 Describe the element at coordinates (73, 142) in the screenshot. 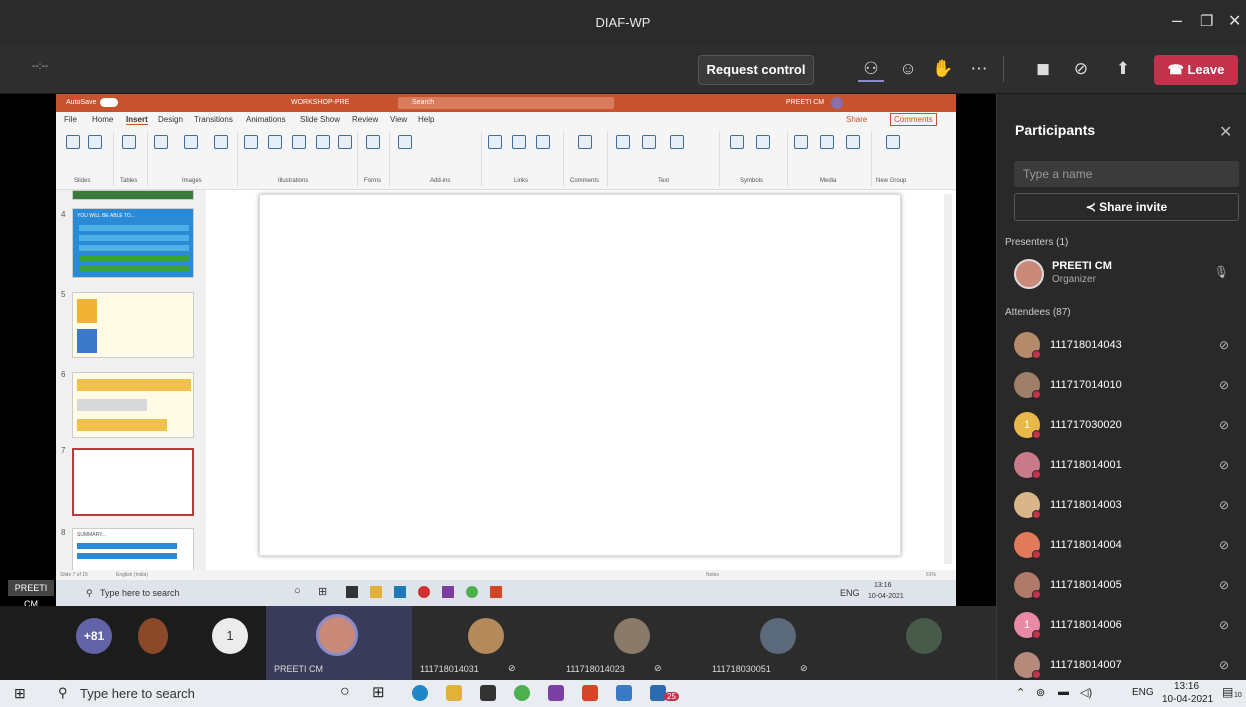

I see `new-slide-icon` at that location.